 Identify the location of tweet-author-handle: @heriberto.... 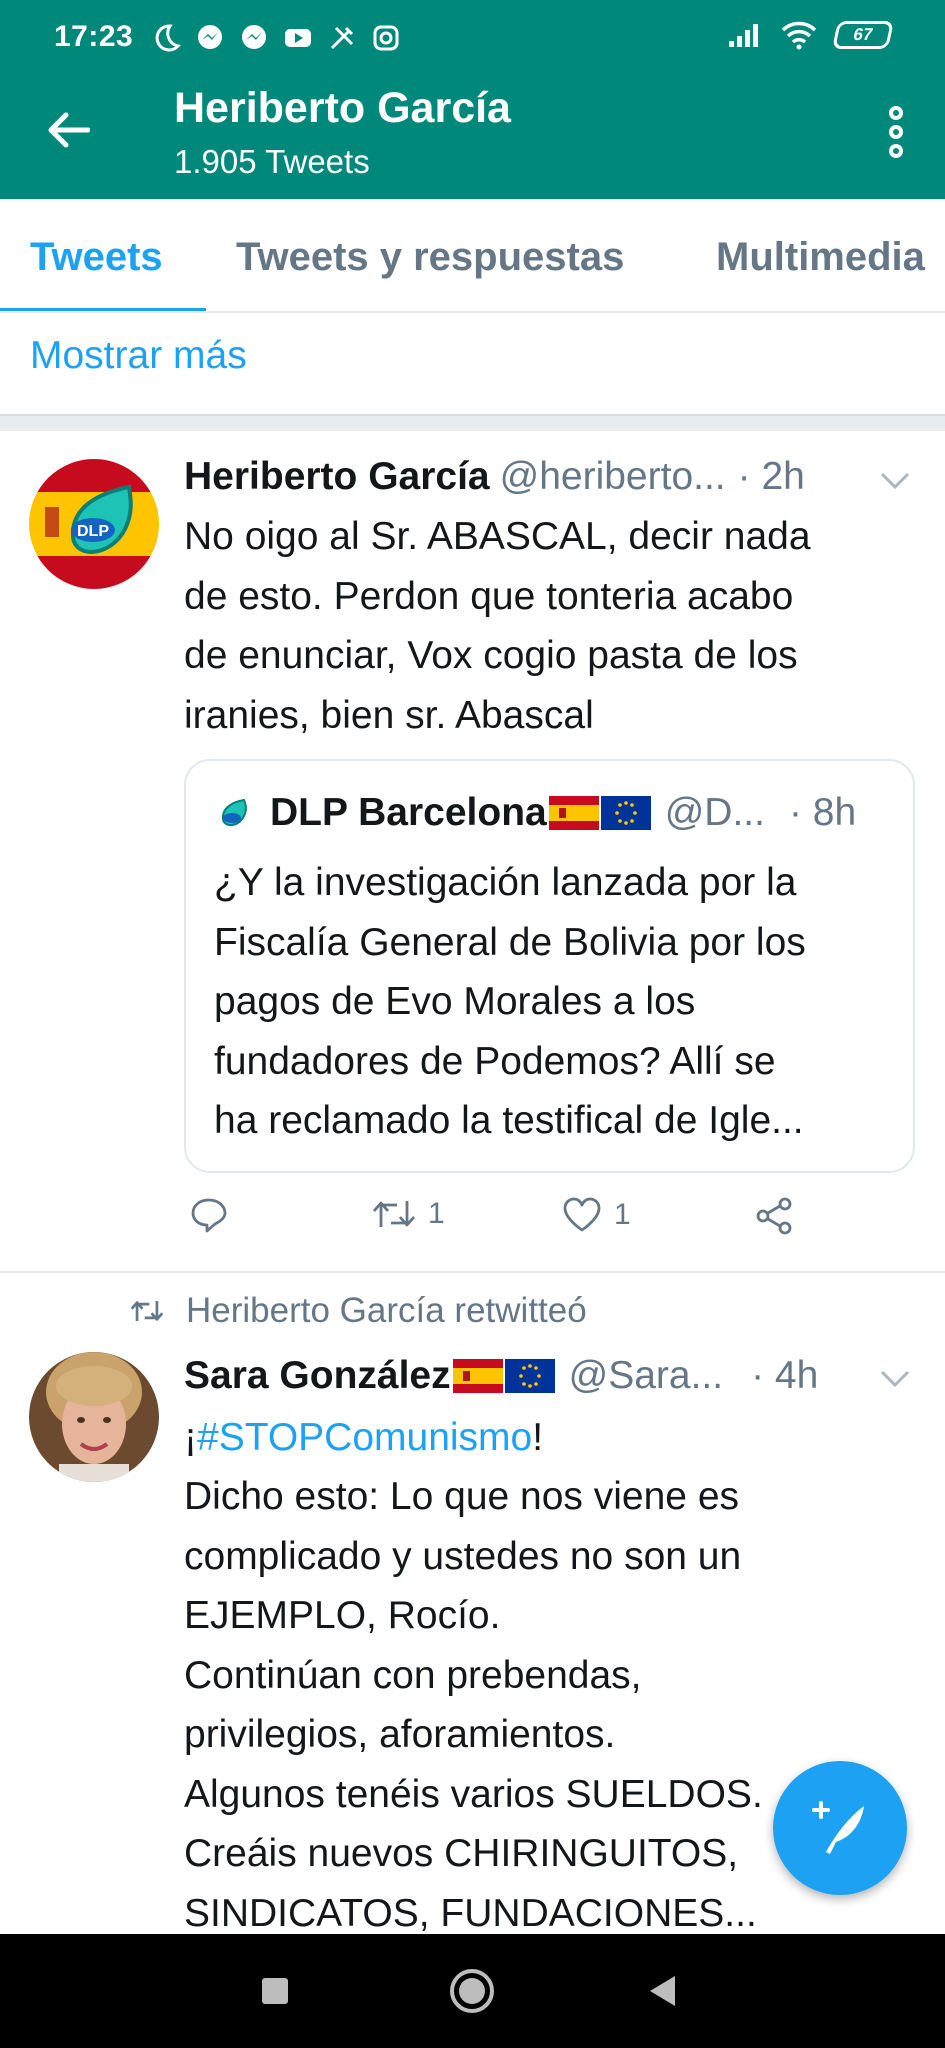
(613, 477).